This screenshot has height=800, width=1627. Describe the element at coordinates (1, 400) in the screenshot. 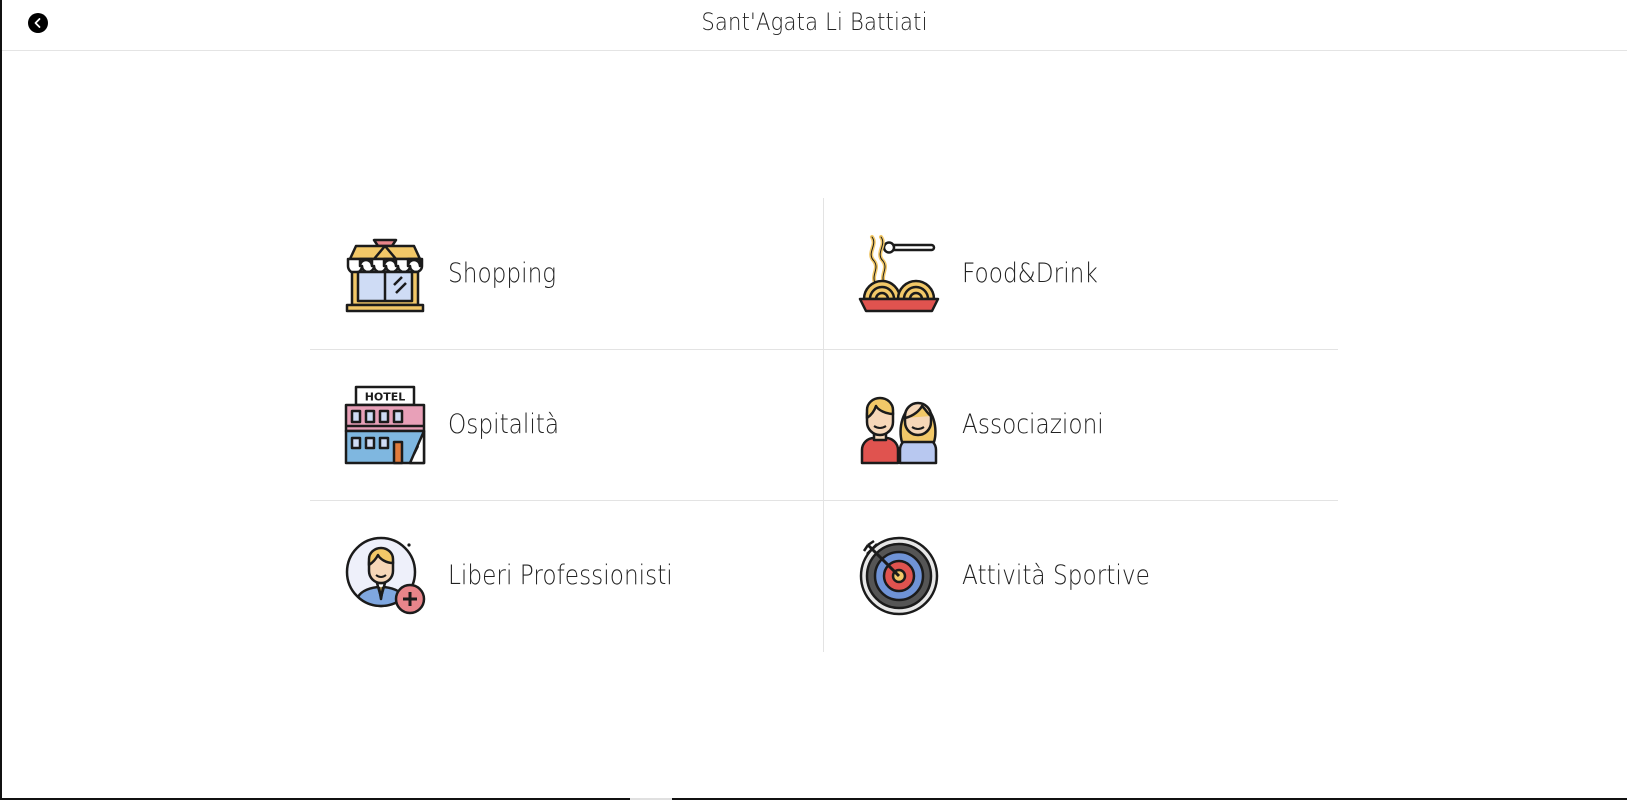

I see `window-border-left` at that location.